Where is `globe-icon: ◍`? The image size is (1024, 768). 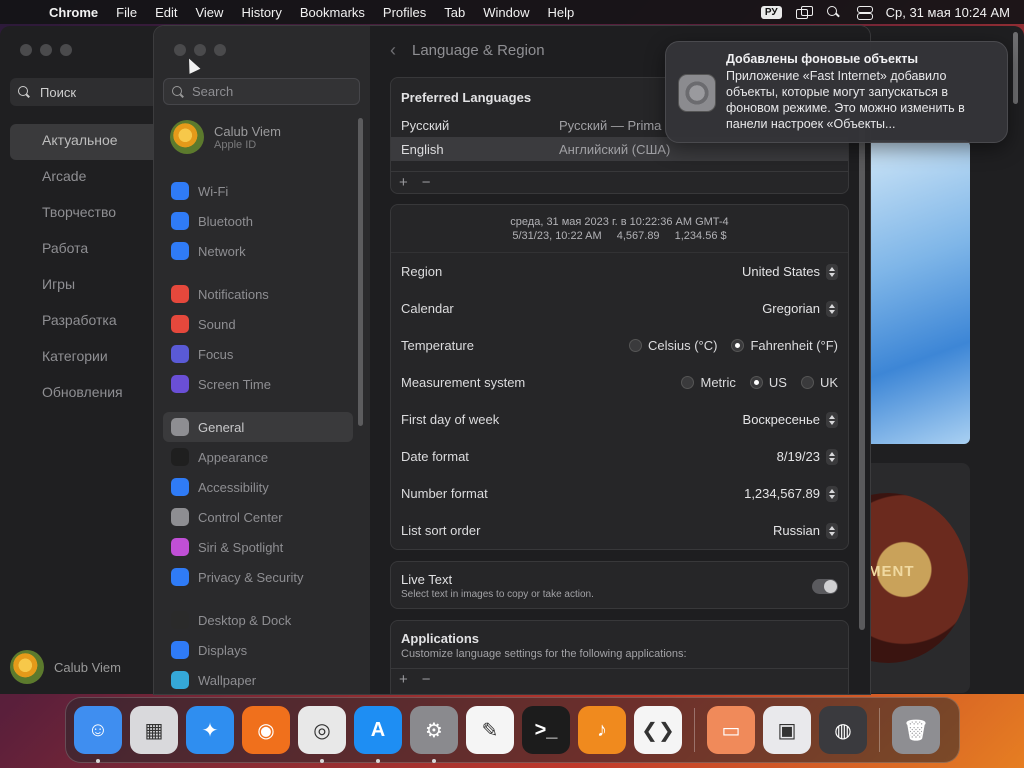 globe-icon: ◍ is located at coordinates (843, 730).